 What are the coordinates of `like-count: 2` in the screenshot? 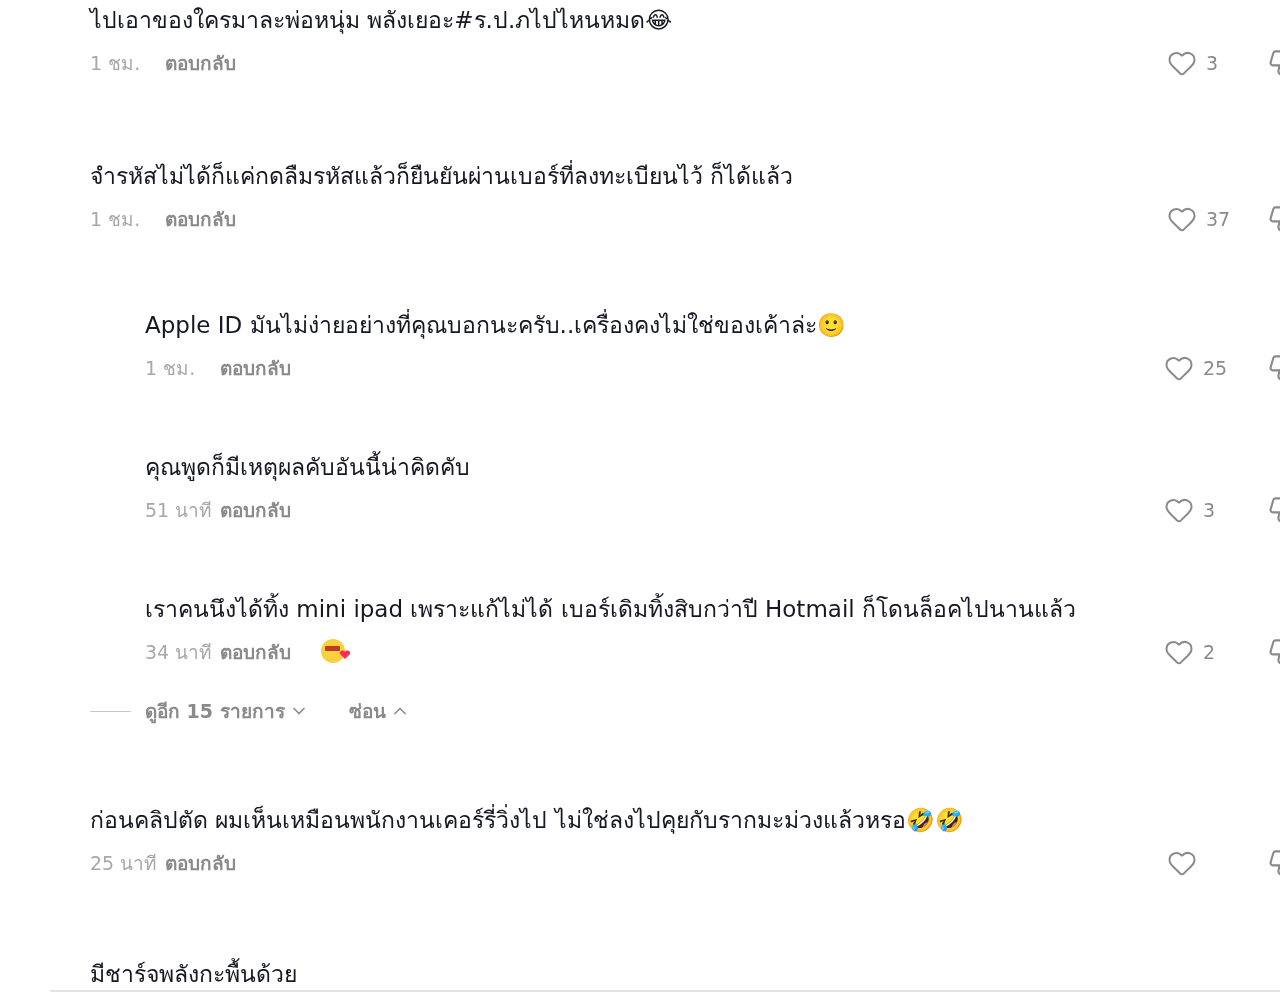 It's located at (1209, 652).